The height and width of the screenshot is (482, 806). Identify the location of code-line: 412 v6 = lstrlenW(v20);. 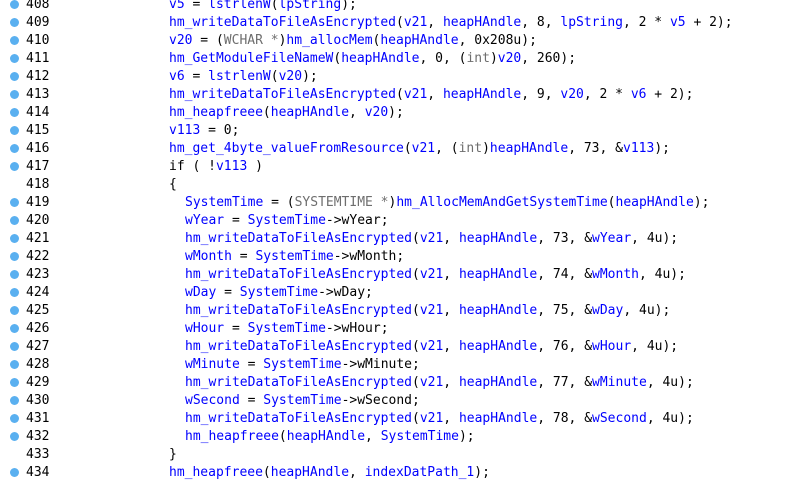
(403, 77).